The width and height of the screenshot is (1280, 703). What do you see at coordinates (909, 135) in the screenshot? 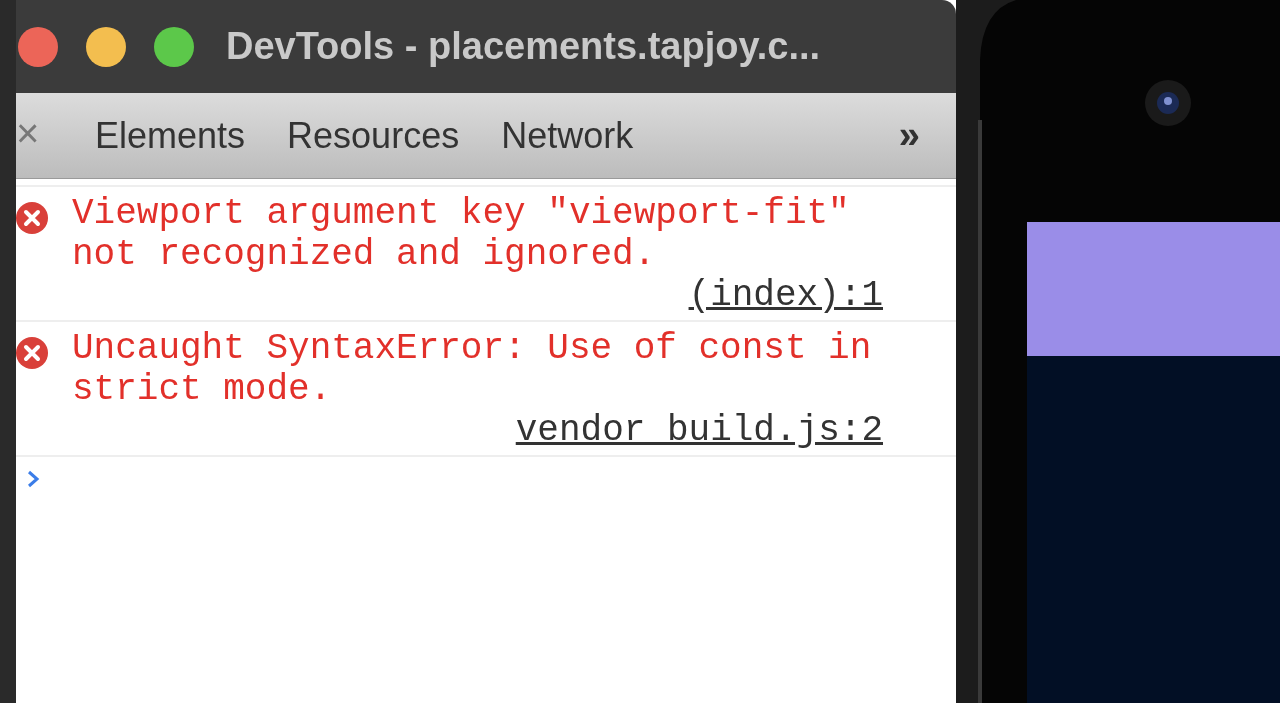
I see `more-tabs-button: »` at bounding box center [909, 135].